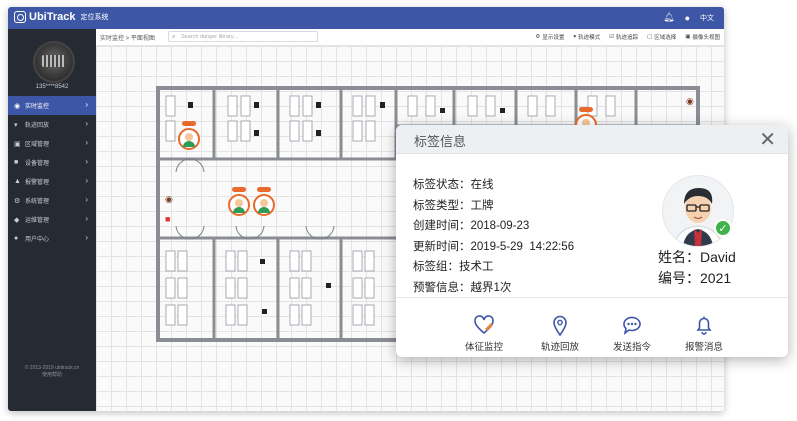 Image resolution: width=797 pixels, height=421 pixels. What do you see at coordinates (16, 238) in the screenshot?
I see `user-icon: ●` at bounding box center [16, 238].